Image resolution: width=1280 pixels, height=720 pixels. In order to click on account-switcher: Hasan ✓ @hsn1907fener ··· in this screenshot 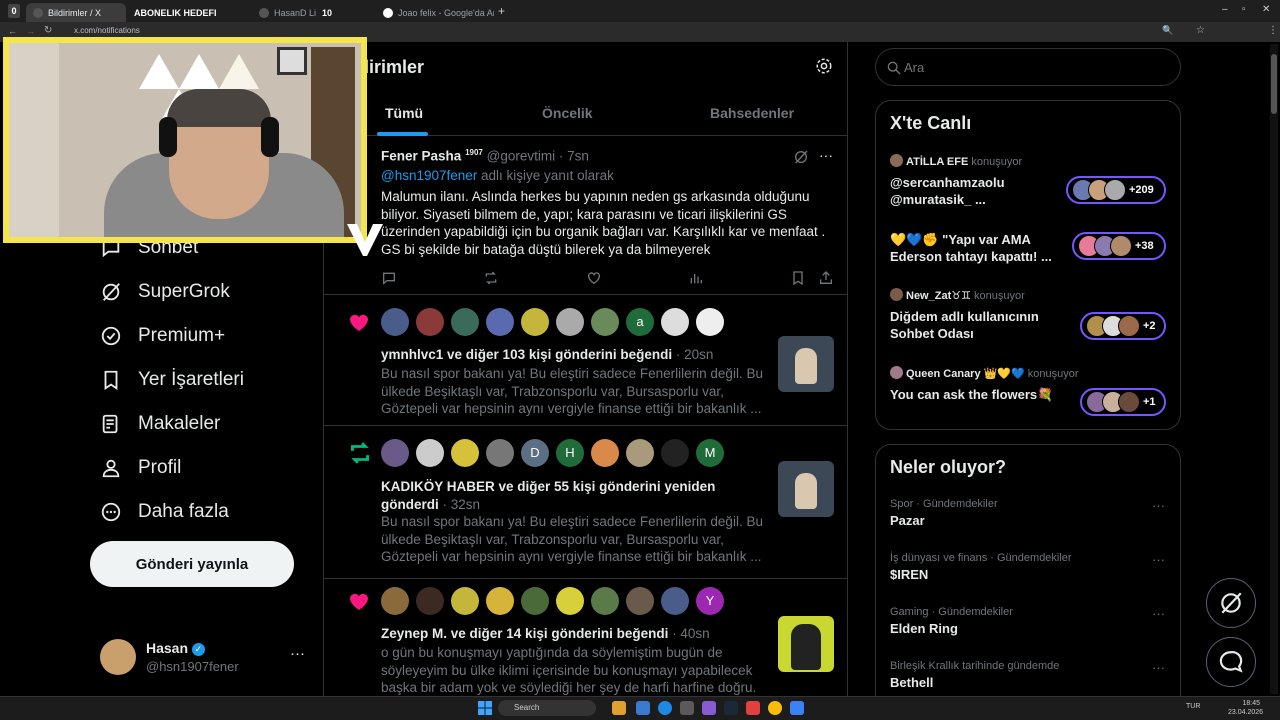, I will do `click(206, 657)`.